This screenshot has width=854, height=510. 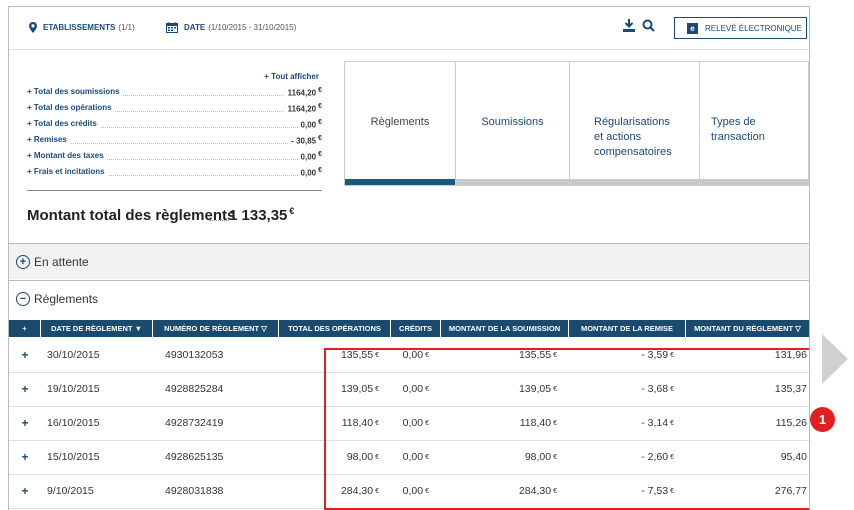 I want to click on collapse-icon: −, so click(x=23, y=298).